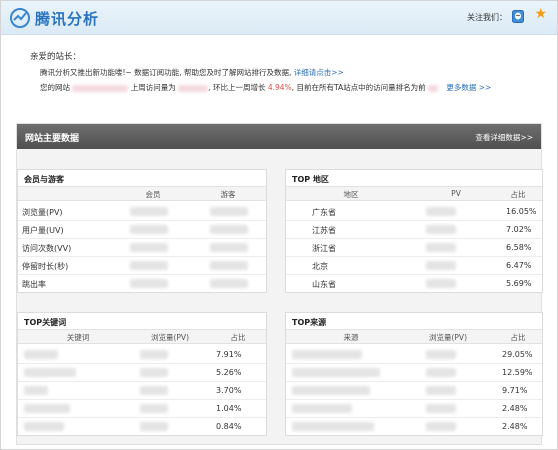 This screenshot has height=450, width=558. I want to click on regions-header-row: 地区 PV 占比, so click(414, 193).